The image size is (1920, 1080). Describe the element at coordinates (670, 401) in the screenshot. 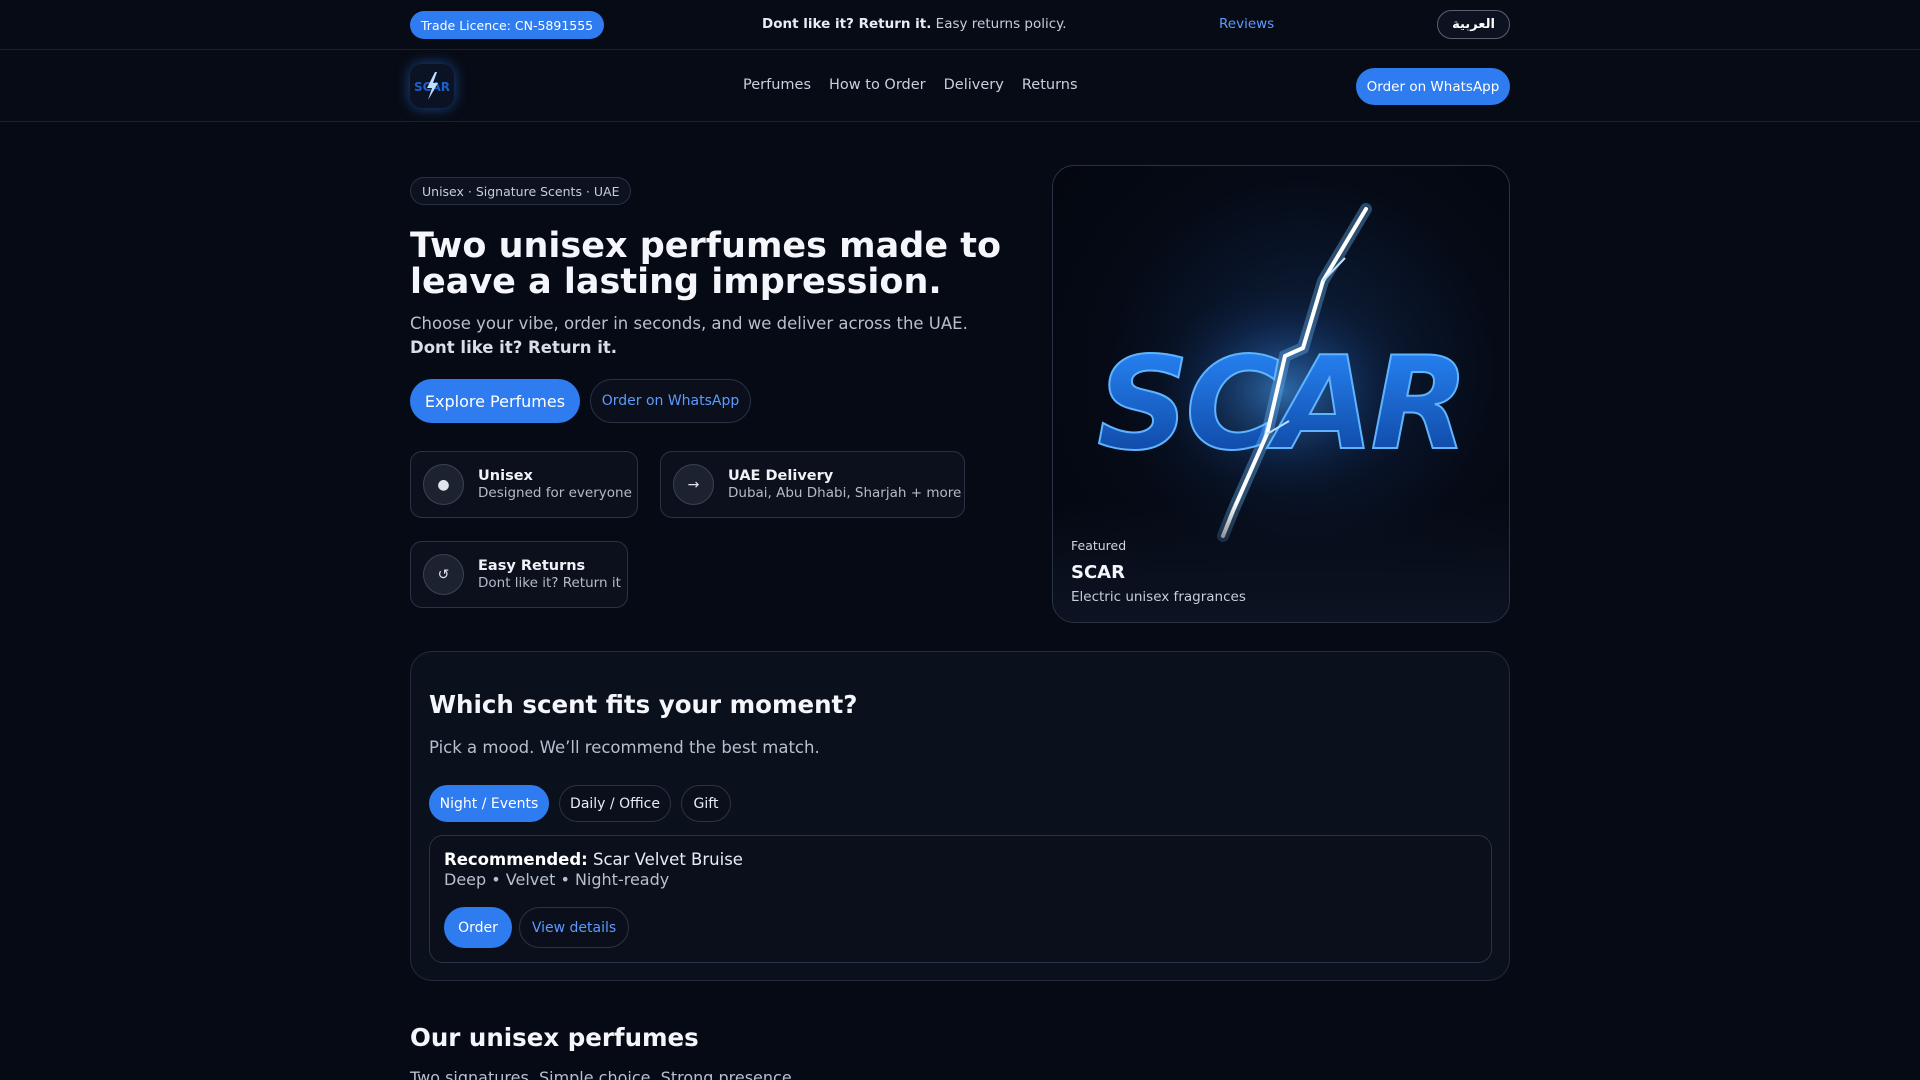

I see `hero-order-whatsapp-button: Order on WhatsApp` at that location.